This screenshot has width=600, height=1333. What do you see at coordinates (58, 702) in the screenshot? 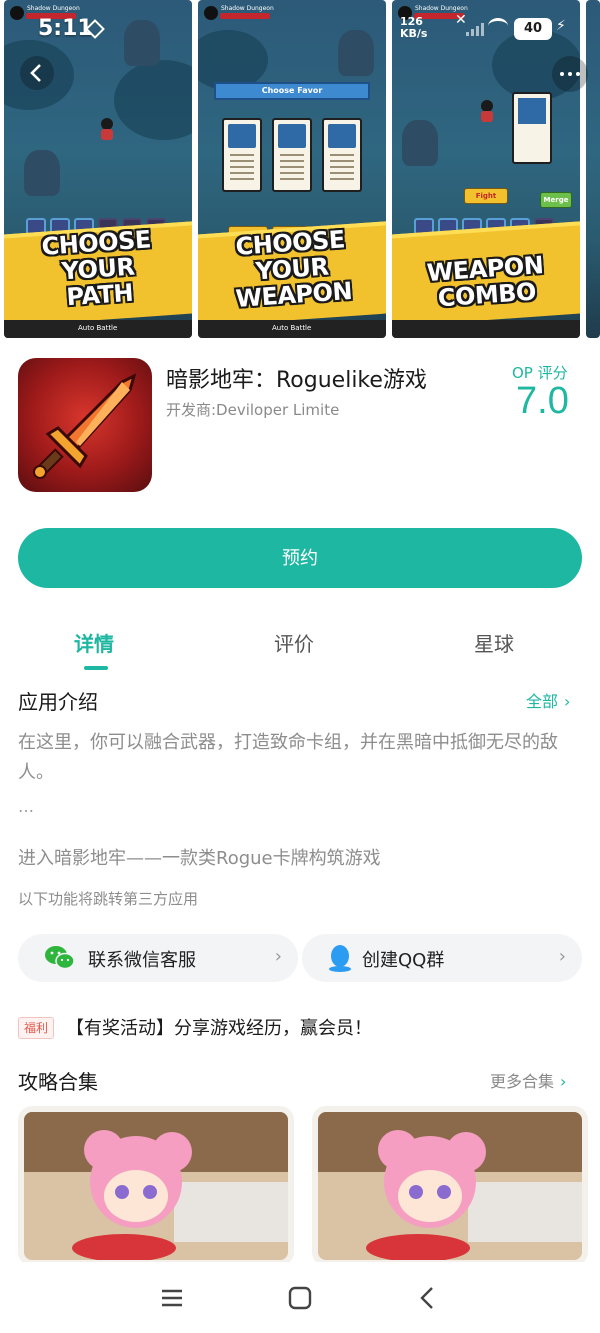
I see `intro-title: 应用介绍` at bounding box center [58, 702].